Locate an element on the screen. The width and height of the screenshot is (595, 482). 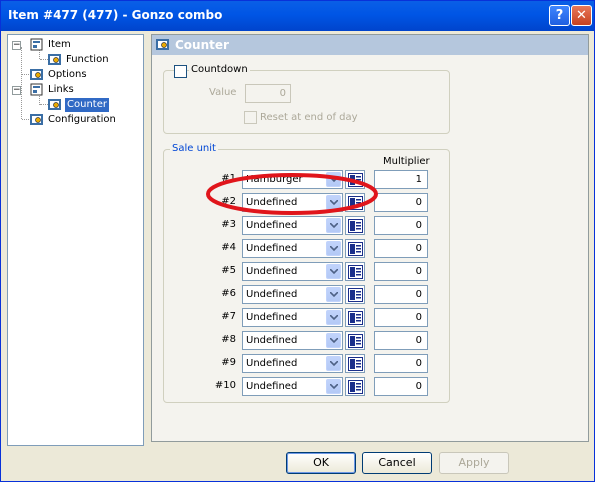
tree-label-configuration: Configuration is located at coordinates (82, 119).